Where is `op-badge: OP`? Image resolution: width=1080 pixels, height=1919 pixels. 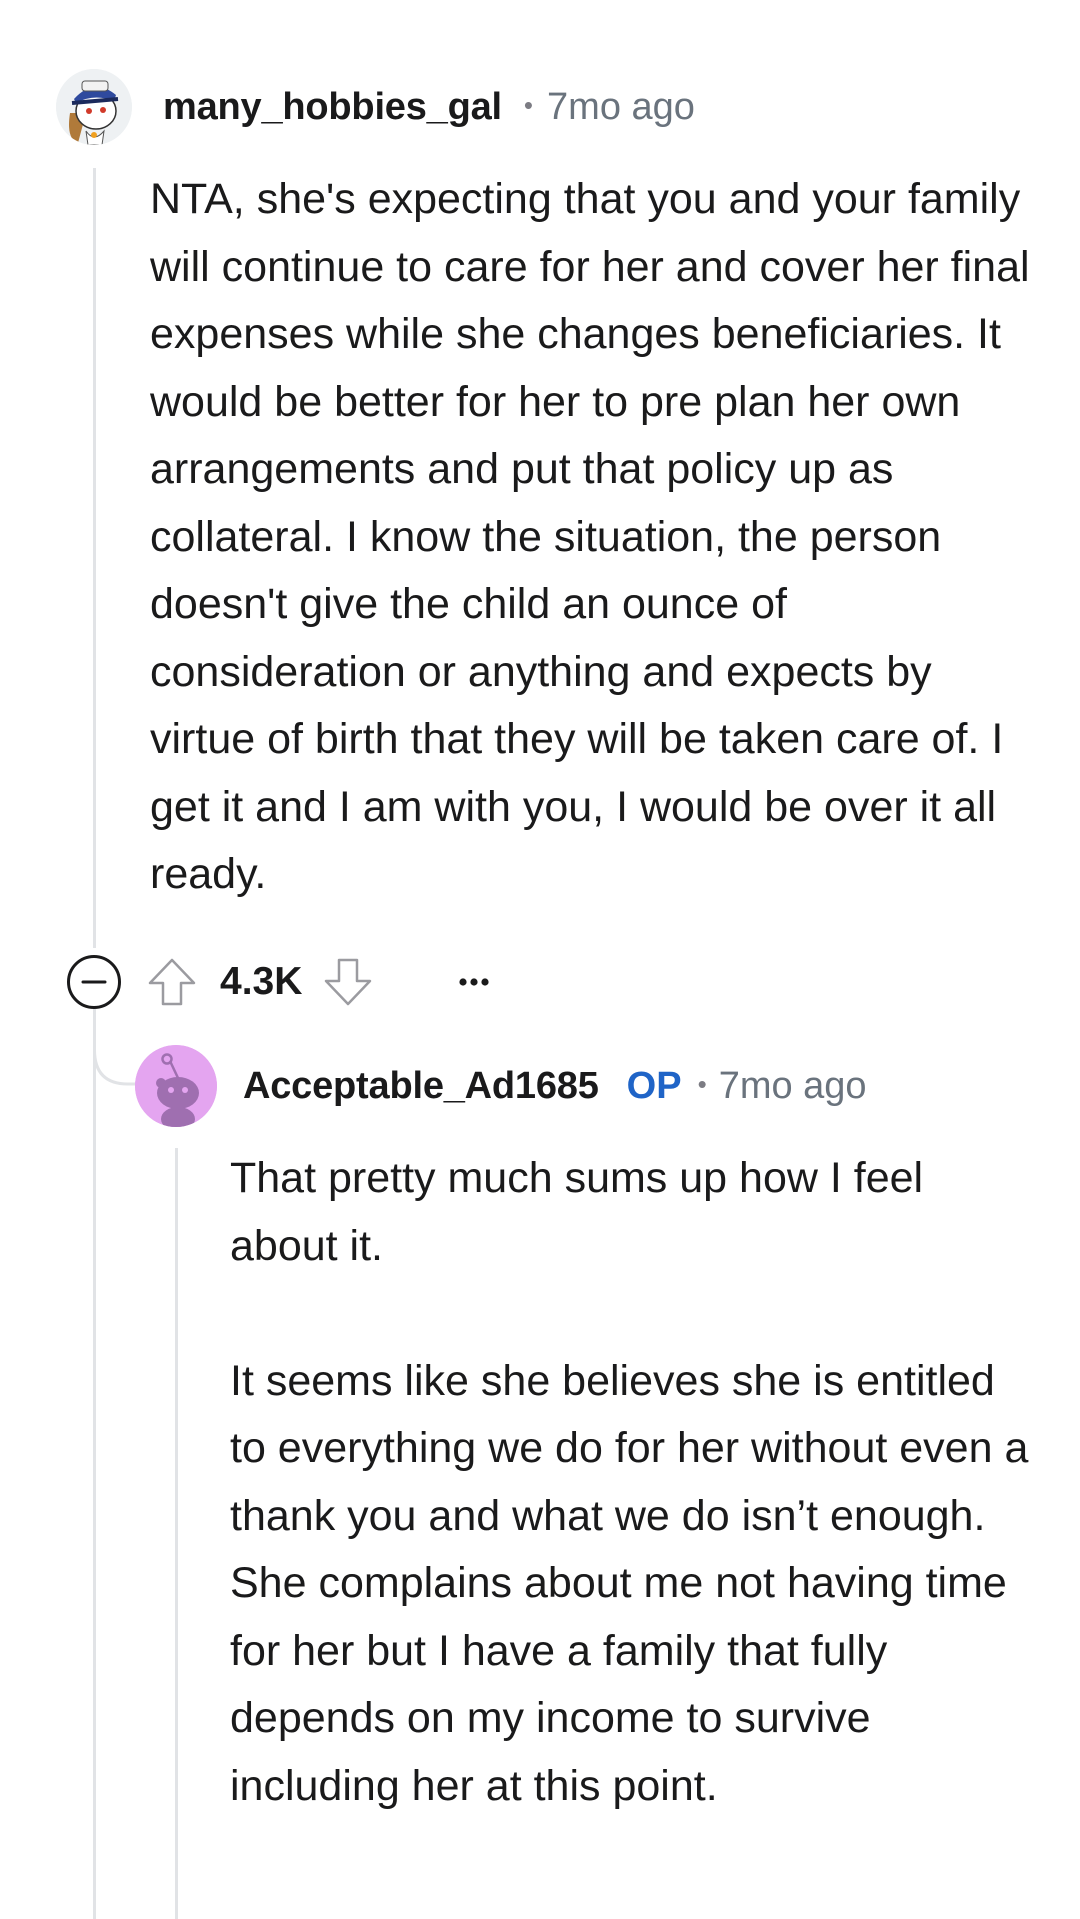 op-badge: OP is located at coordinates (654, 1085).